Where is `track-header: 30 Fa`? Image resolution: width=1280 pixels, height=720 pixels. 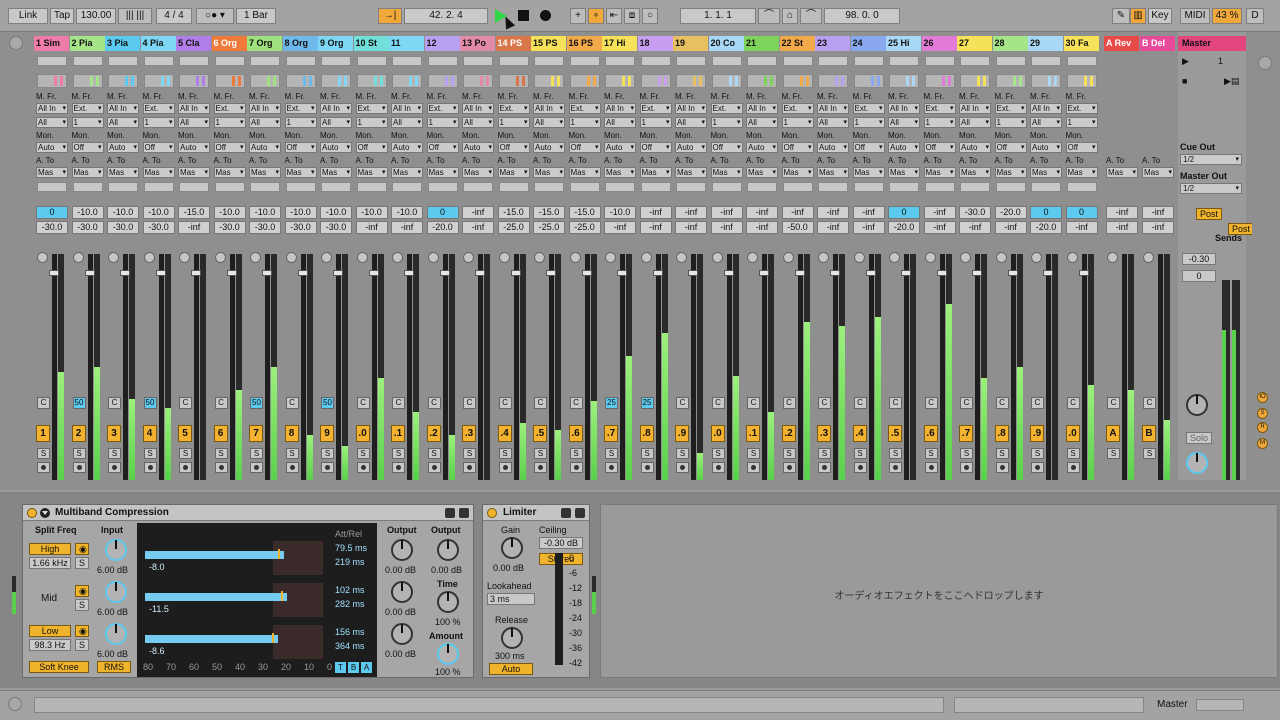 track-header: 30 Fa is located at coordinates (1081, 43).